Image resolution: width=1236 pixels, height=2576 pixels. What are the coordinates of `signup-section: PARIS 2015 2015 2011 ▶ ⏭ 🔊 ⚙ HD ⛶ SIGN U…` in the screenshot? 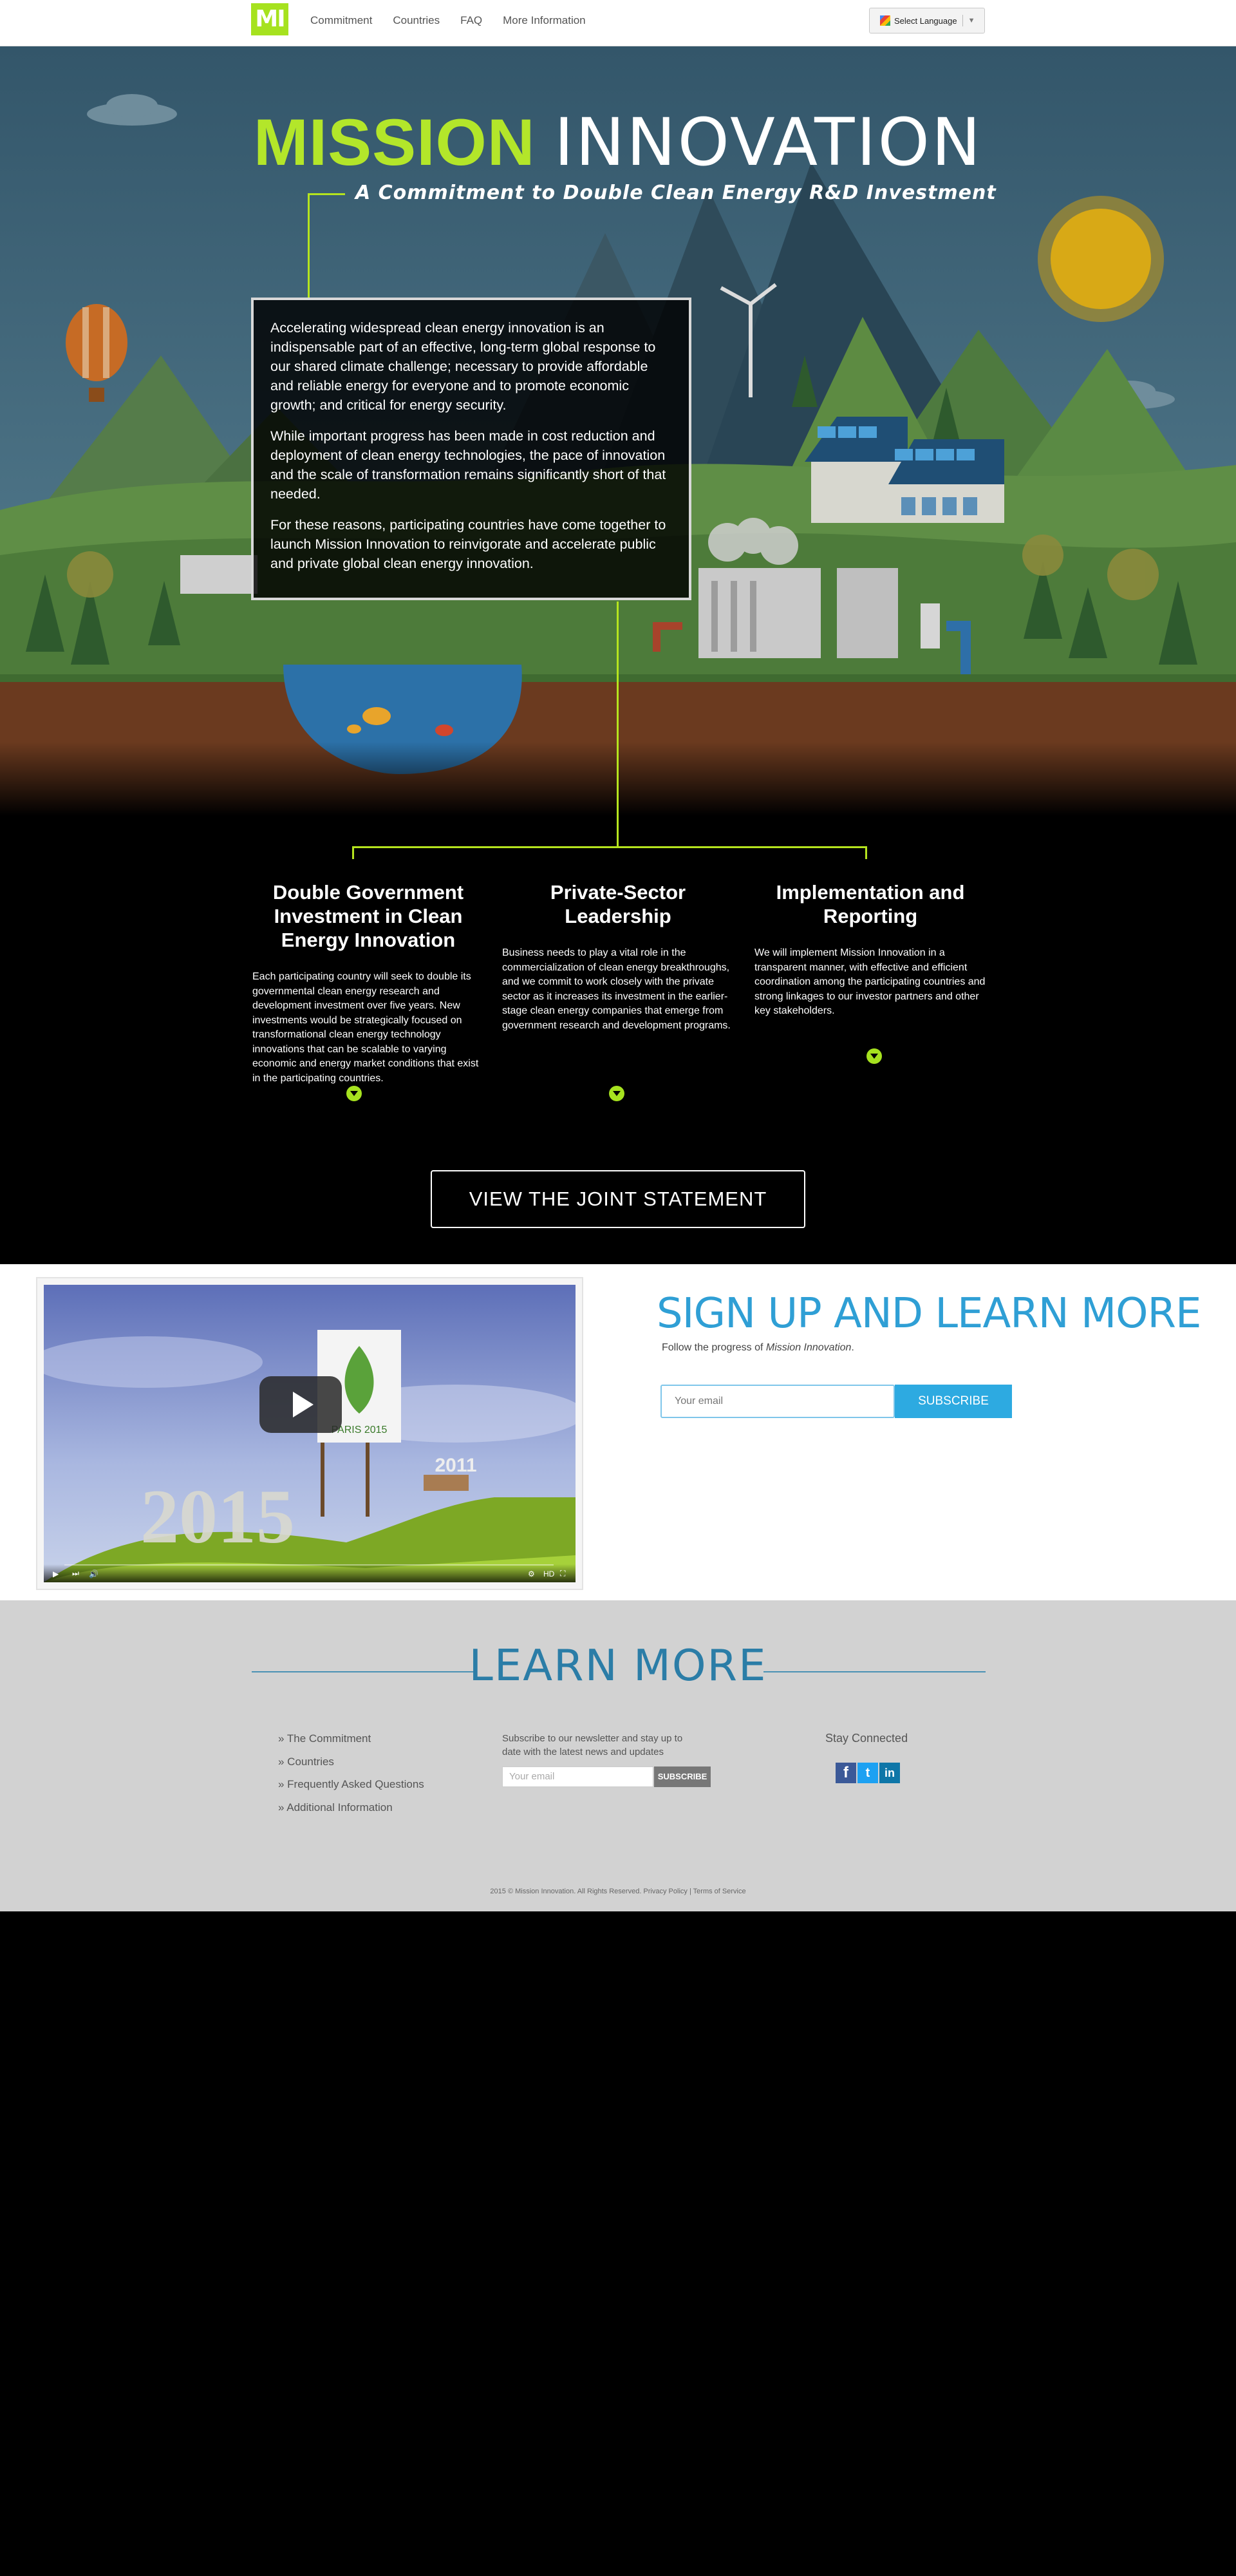 It's located at (618, 1432).